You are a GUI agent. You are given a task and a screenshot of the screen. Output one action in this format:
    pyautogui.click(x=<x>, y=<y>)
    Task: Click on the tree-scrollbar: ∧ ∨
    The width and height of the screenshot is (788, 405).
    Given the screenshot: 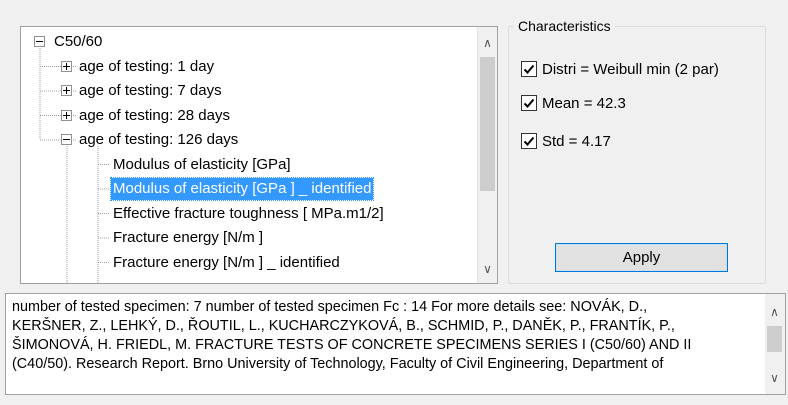 What is the action you would take?
    pyautogui.click(x=487, y=155)
    